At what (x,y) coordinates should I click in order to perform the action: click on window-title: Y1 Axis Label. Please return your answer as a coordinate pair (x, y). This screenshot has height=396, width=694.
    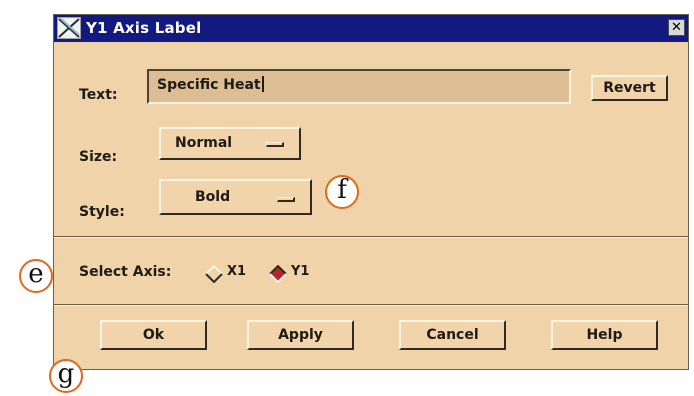
    Looking at the image, I should click on (144, 28).